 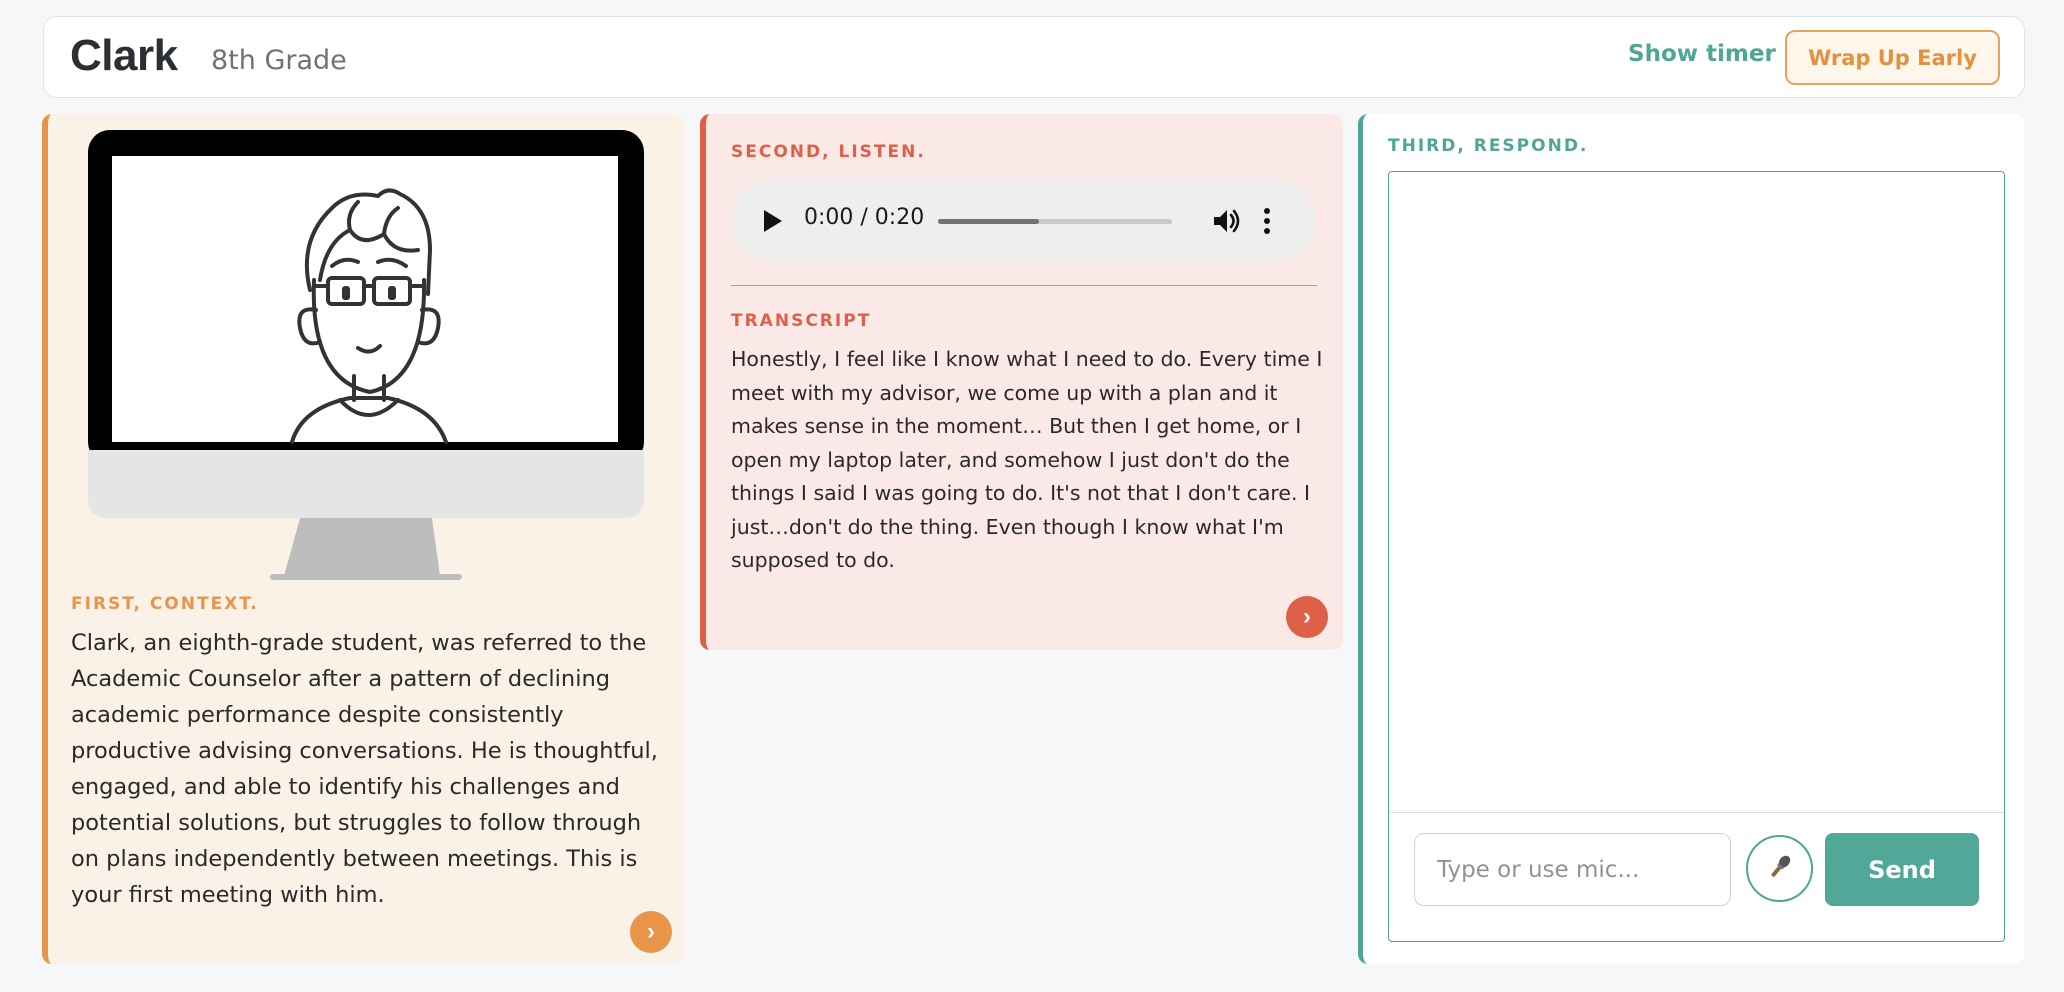 What do you see at coordinates (1702, 54) in the screenshot?
I see `show-timer-button: Show timer` at bounding box center [1702, 54].